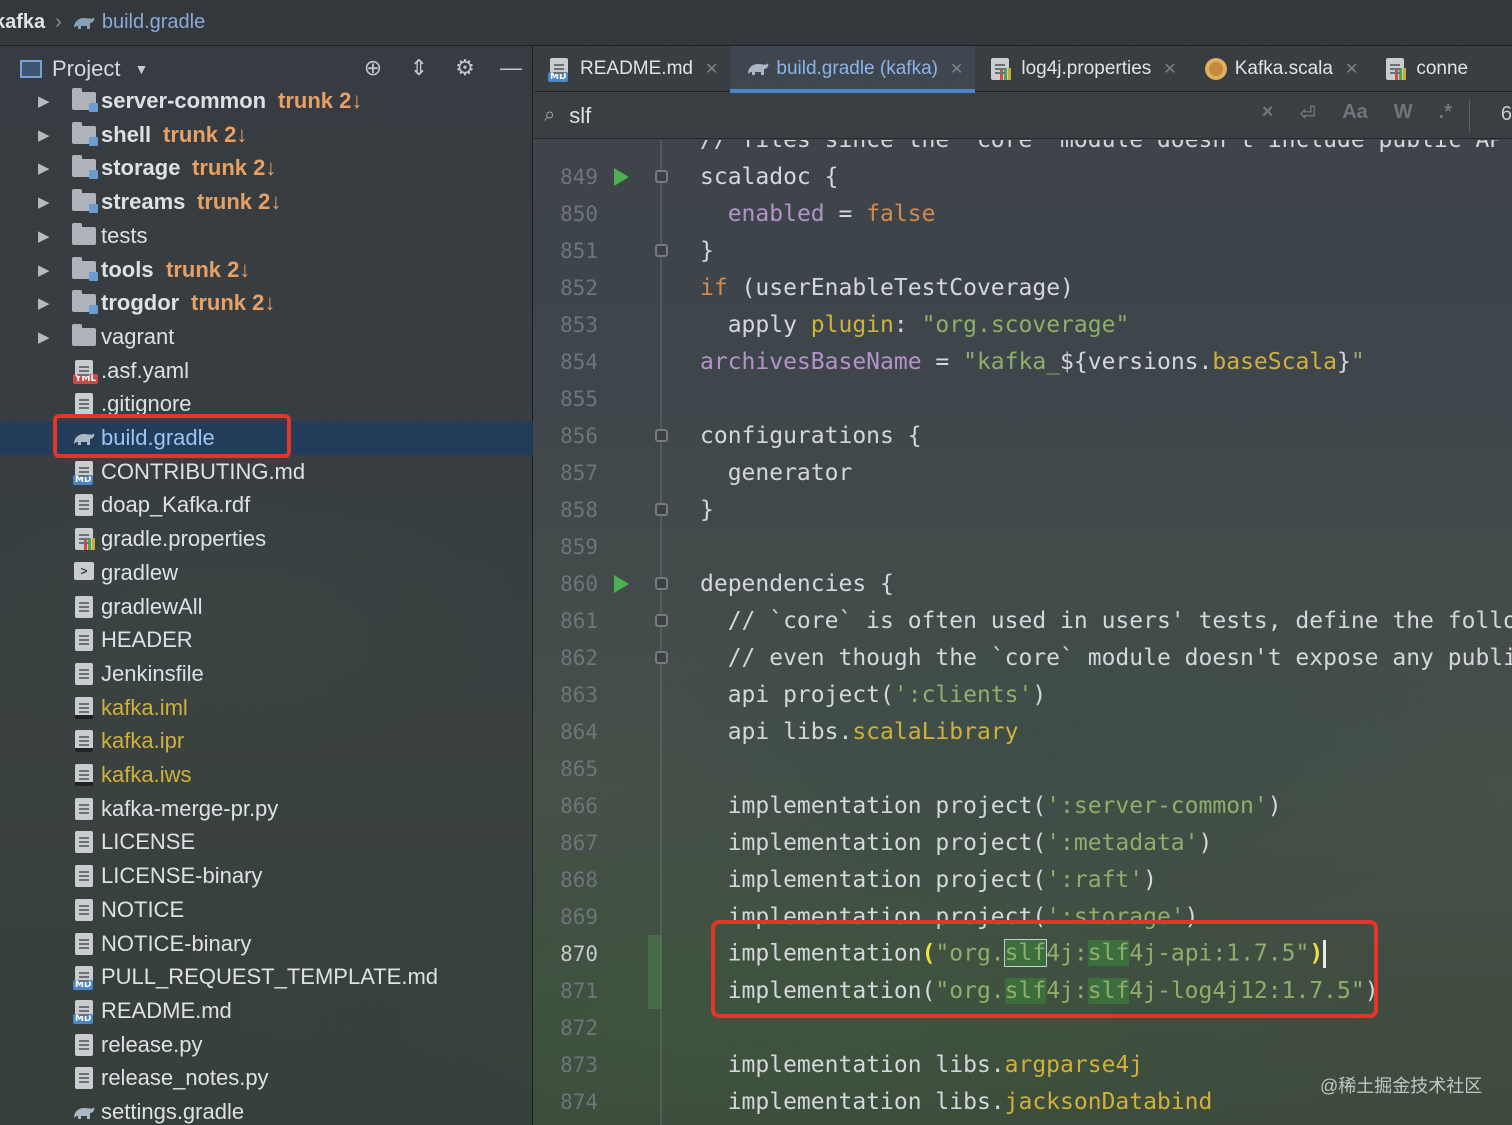 The height and width of the screenshot is (1125, 1512). I want to click on tree-item-label: CONTRIBUTING.md, so click(203, 471).